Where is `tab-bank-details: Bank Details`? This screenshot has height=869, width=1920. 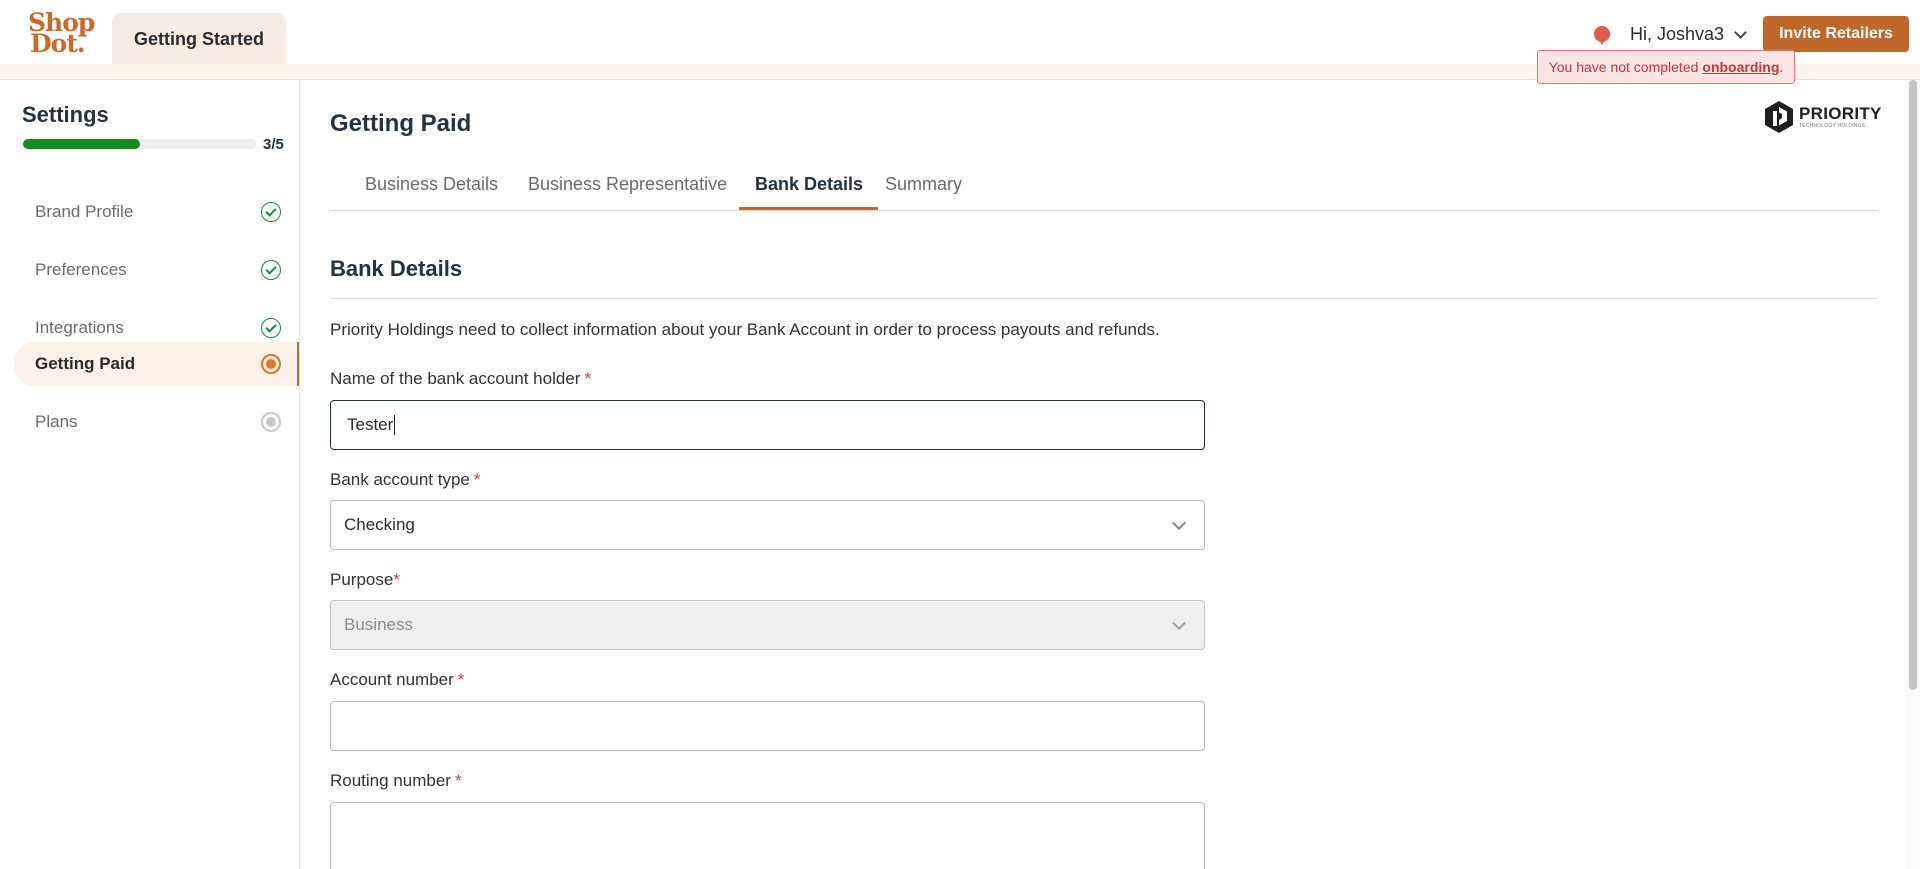 tab-bank-details: Bank Details is located at coordinates (809, 187).